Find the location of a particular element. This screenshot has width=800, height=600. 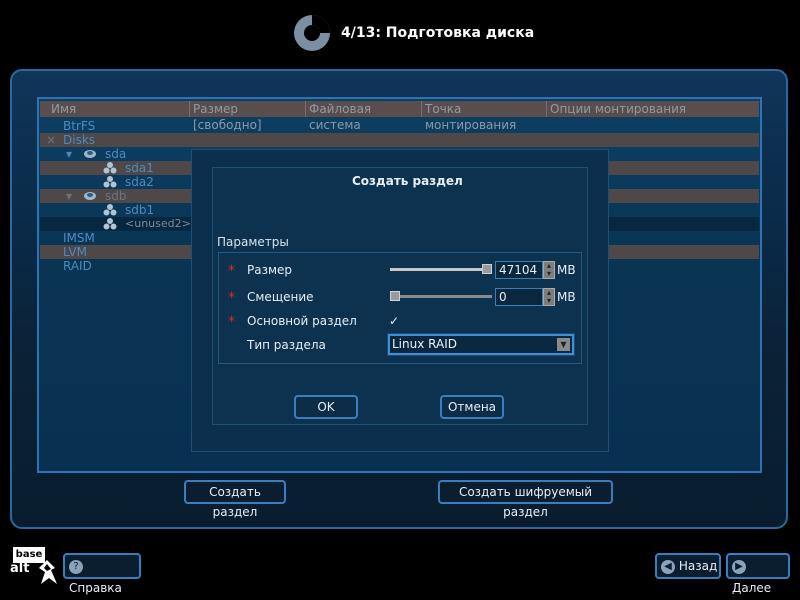

size-spinbox: 47104 is located at coordinates (519, 270).